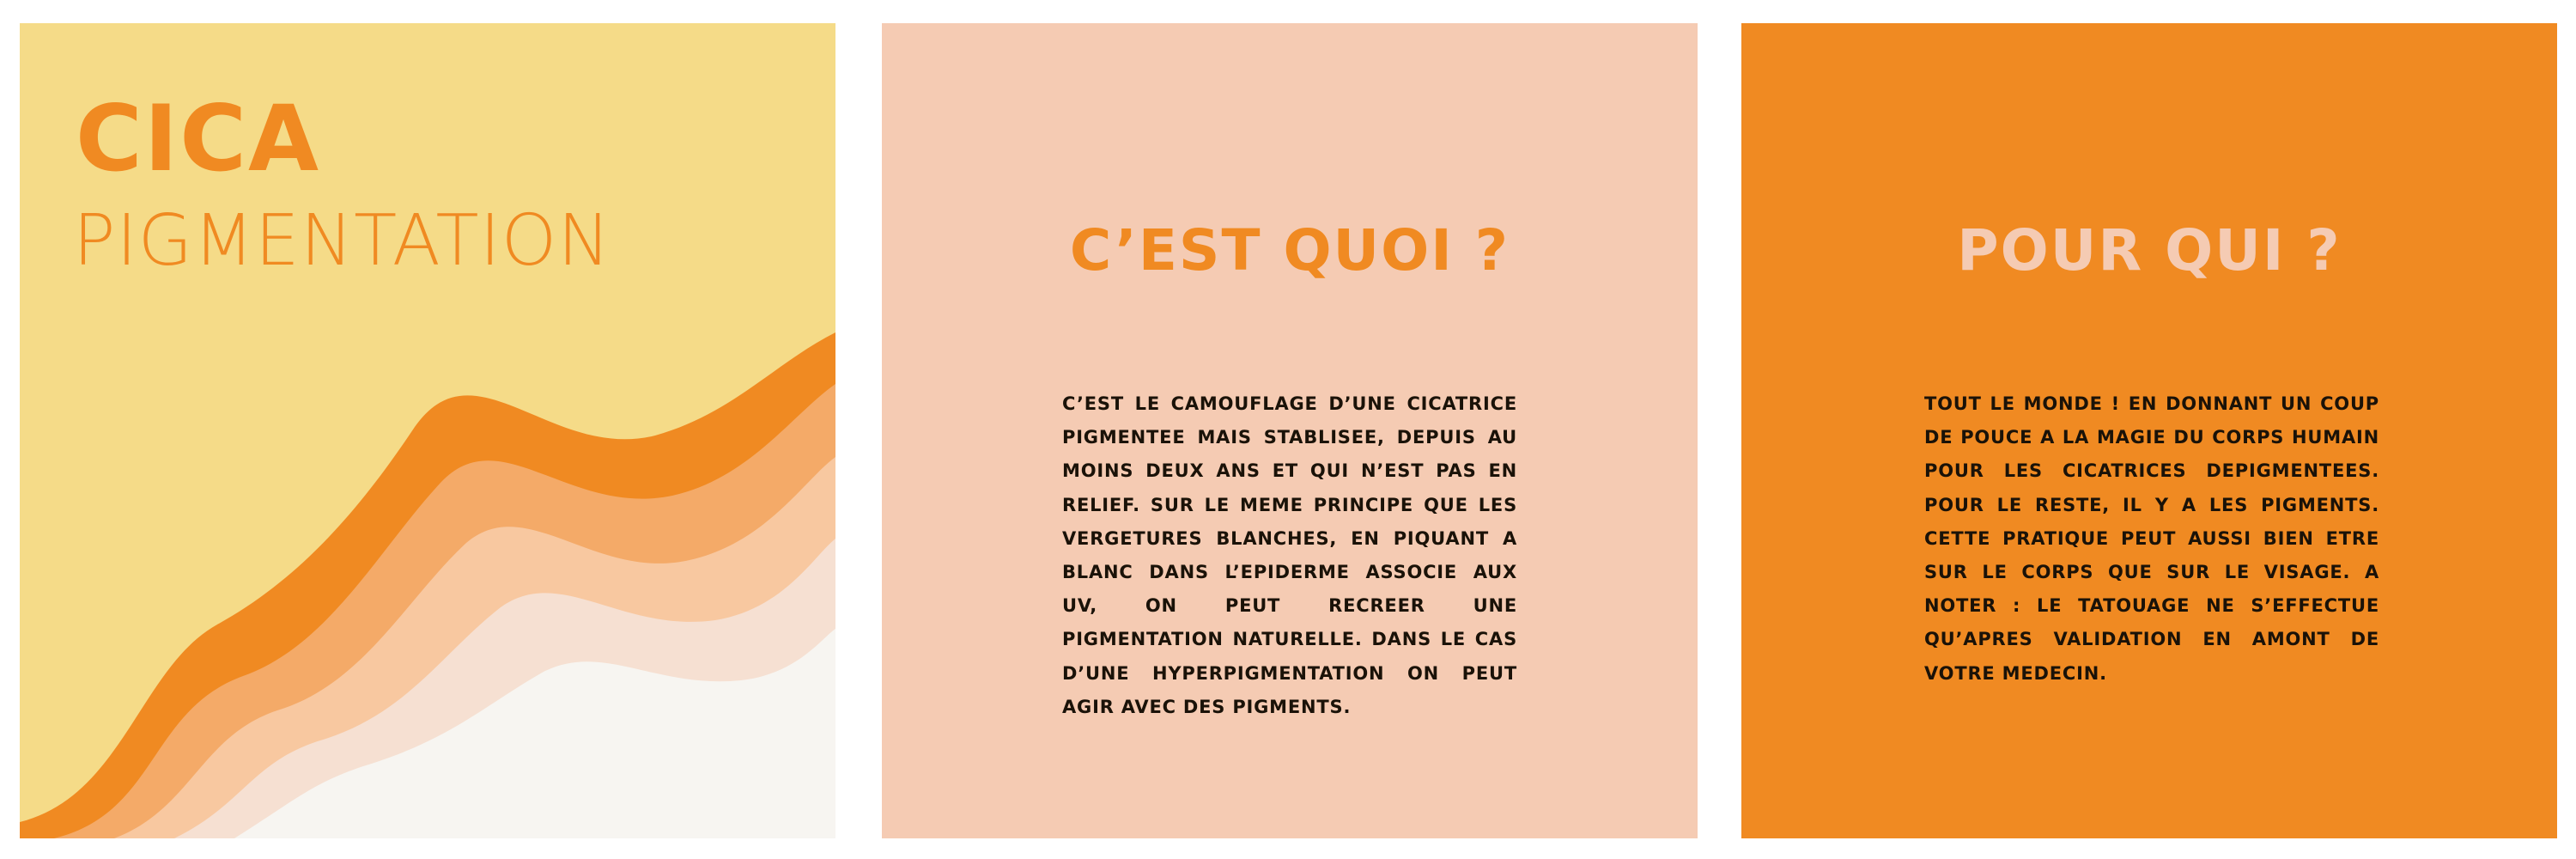 This screenshot has width=2576, height=859. Describe the element at coordinates (2149, 250) in the screenshot. I see `heading-pour-qui: POUR QUI ?` at that location.